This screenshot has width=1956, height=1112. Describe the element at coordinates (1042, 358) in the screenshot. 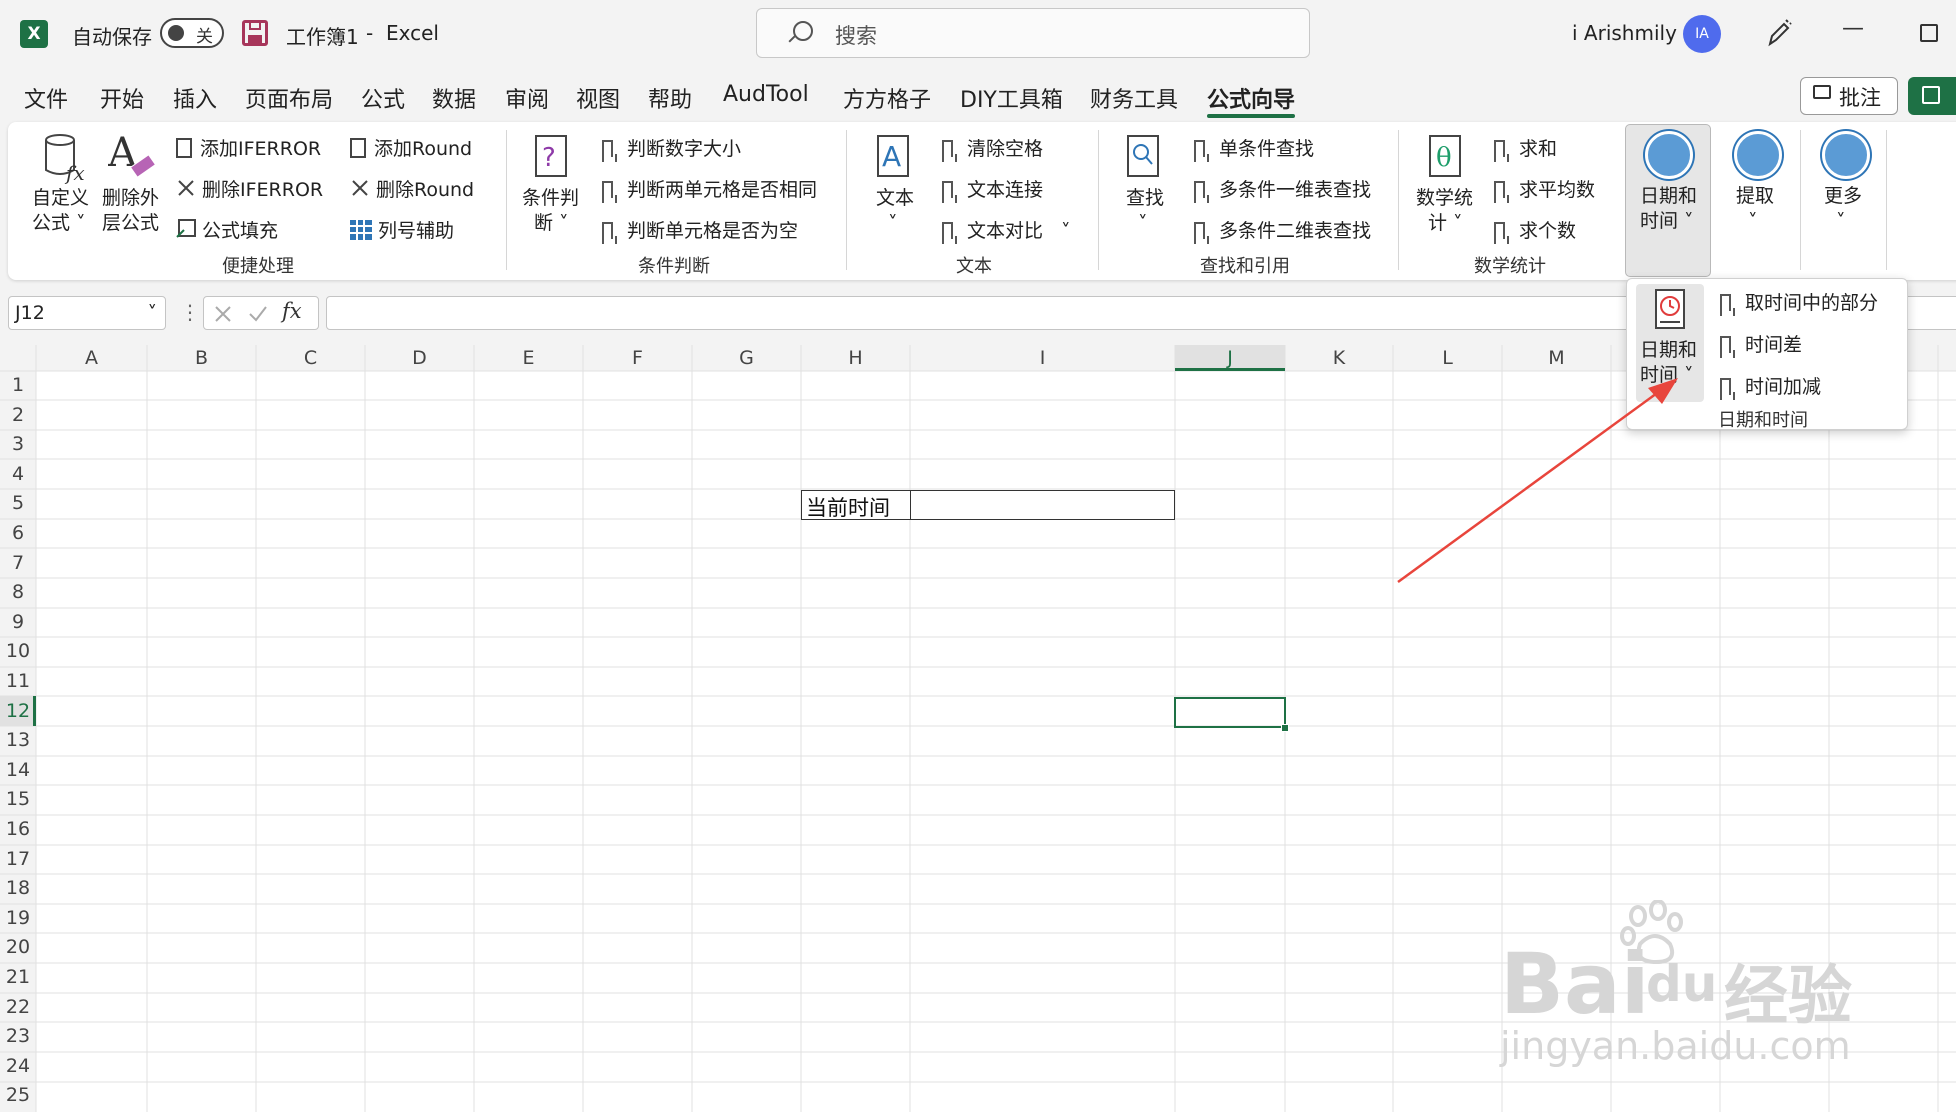

I see `column-header-i: I` at that location.